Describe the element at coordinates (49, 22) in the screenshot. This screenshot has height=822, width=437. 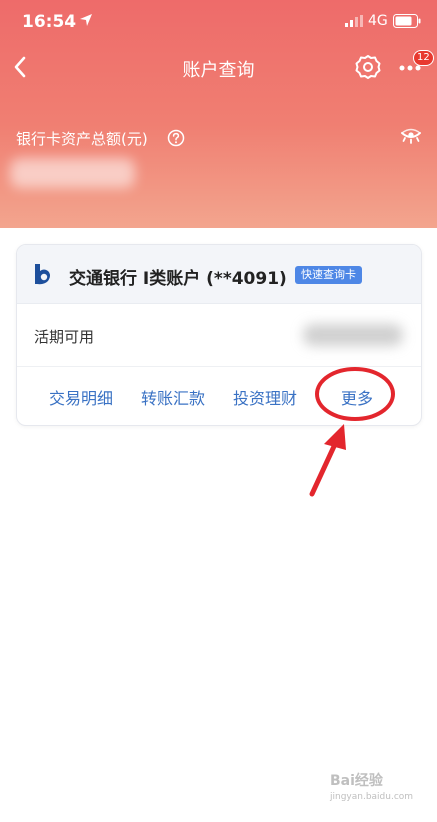
I see `status-time: 16:54` at that location.